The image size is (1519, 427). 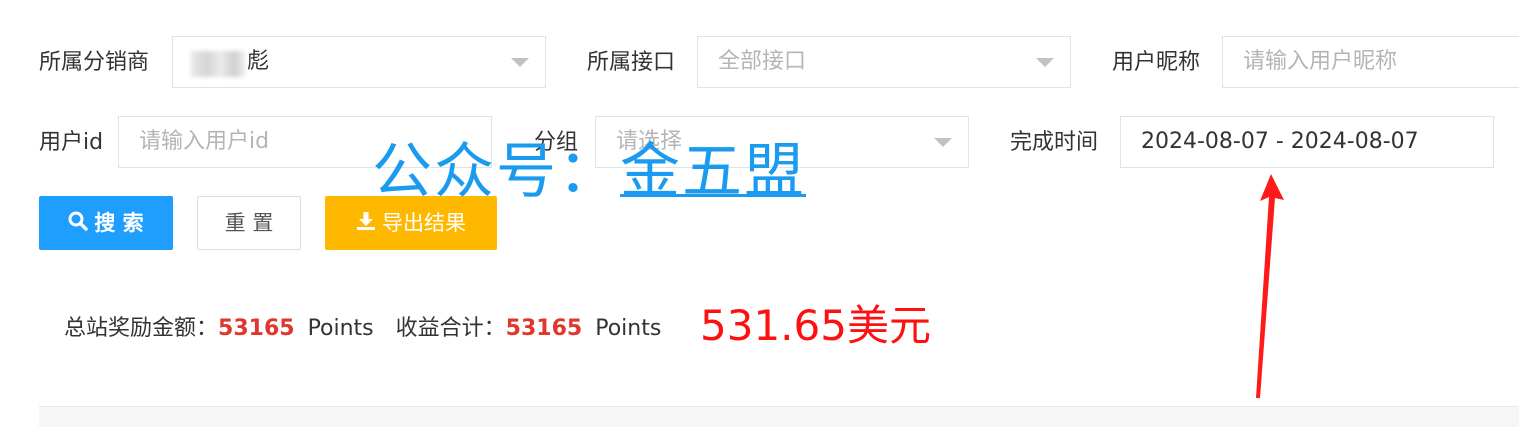 I want to click on reset-button: 重 置, so click(x=249, y=223).